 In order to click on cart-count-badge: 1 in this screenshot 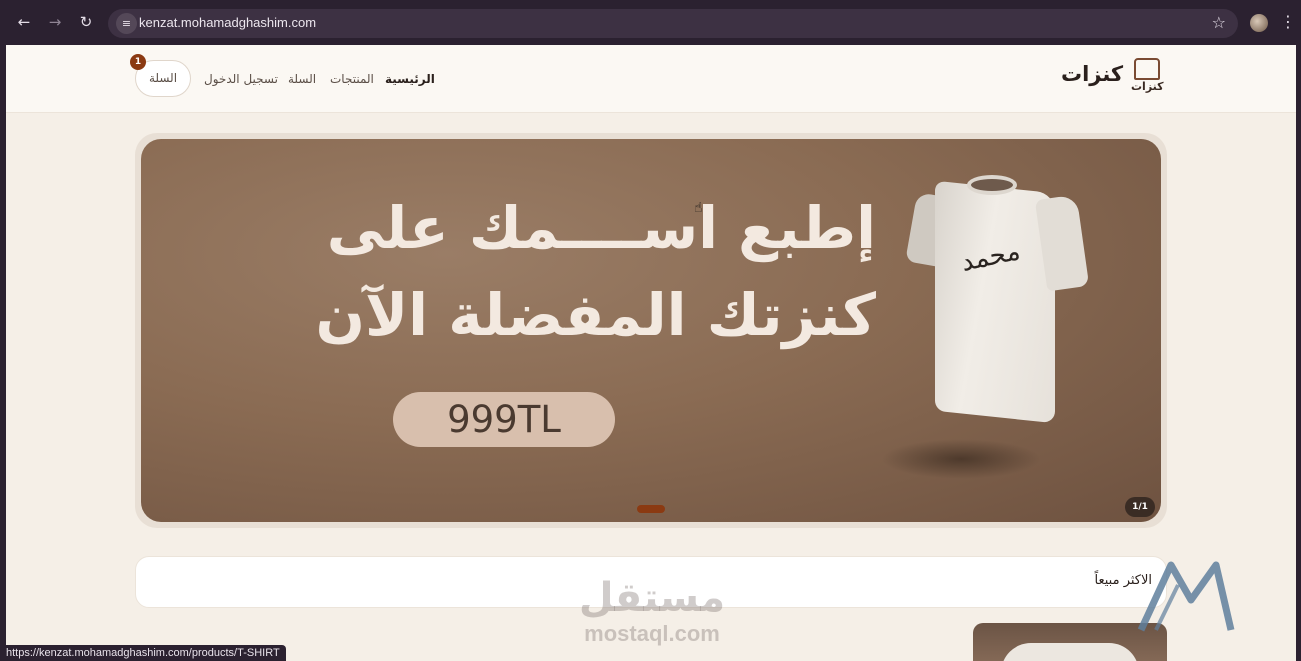, I will do `click(138, 62)`.